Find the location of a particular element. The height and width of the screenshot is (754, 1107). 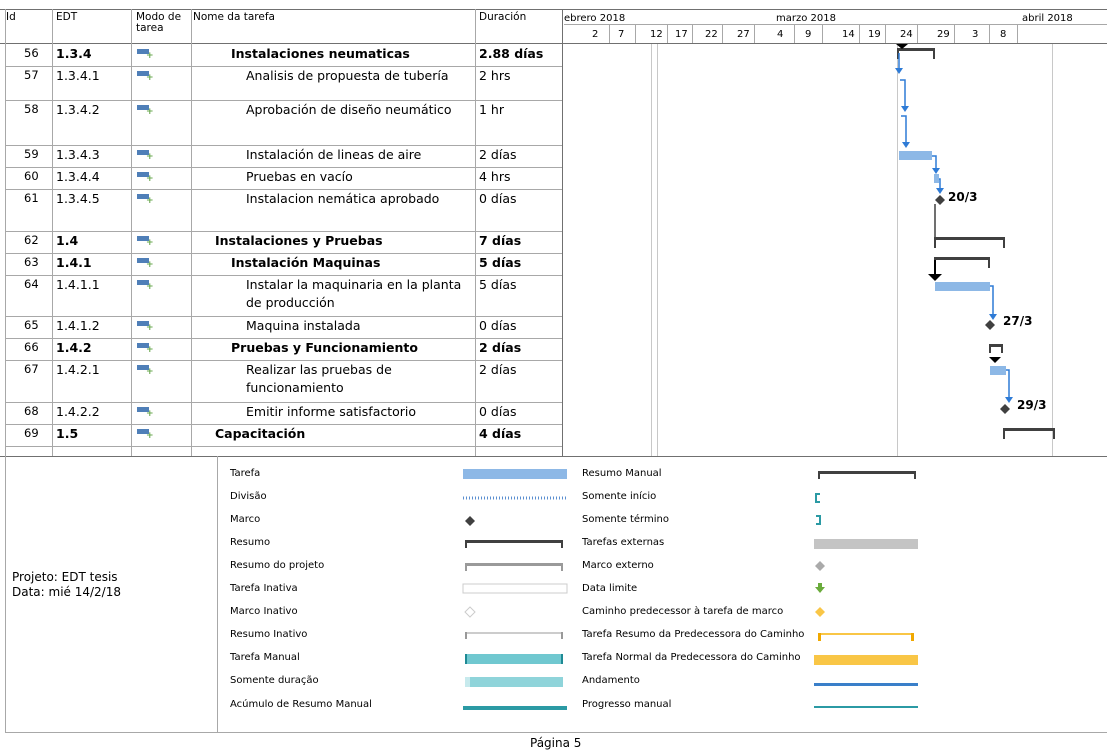

legend-task-symbol is located at coordinates (515, 474).